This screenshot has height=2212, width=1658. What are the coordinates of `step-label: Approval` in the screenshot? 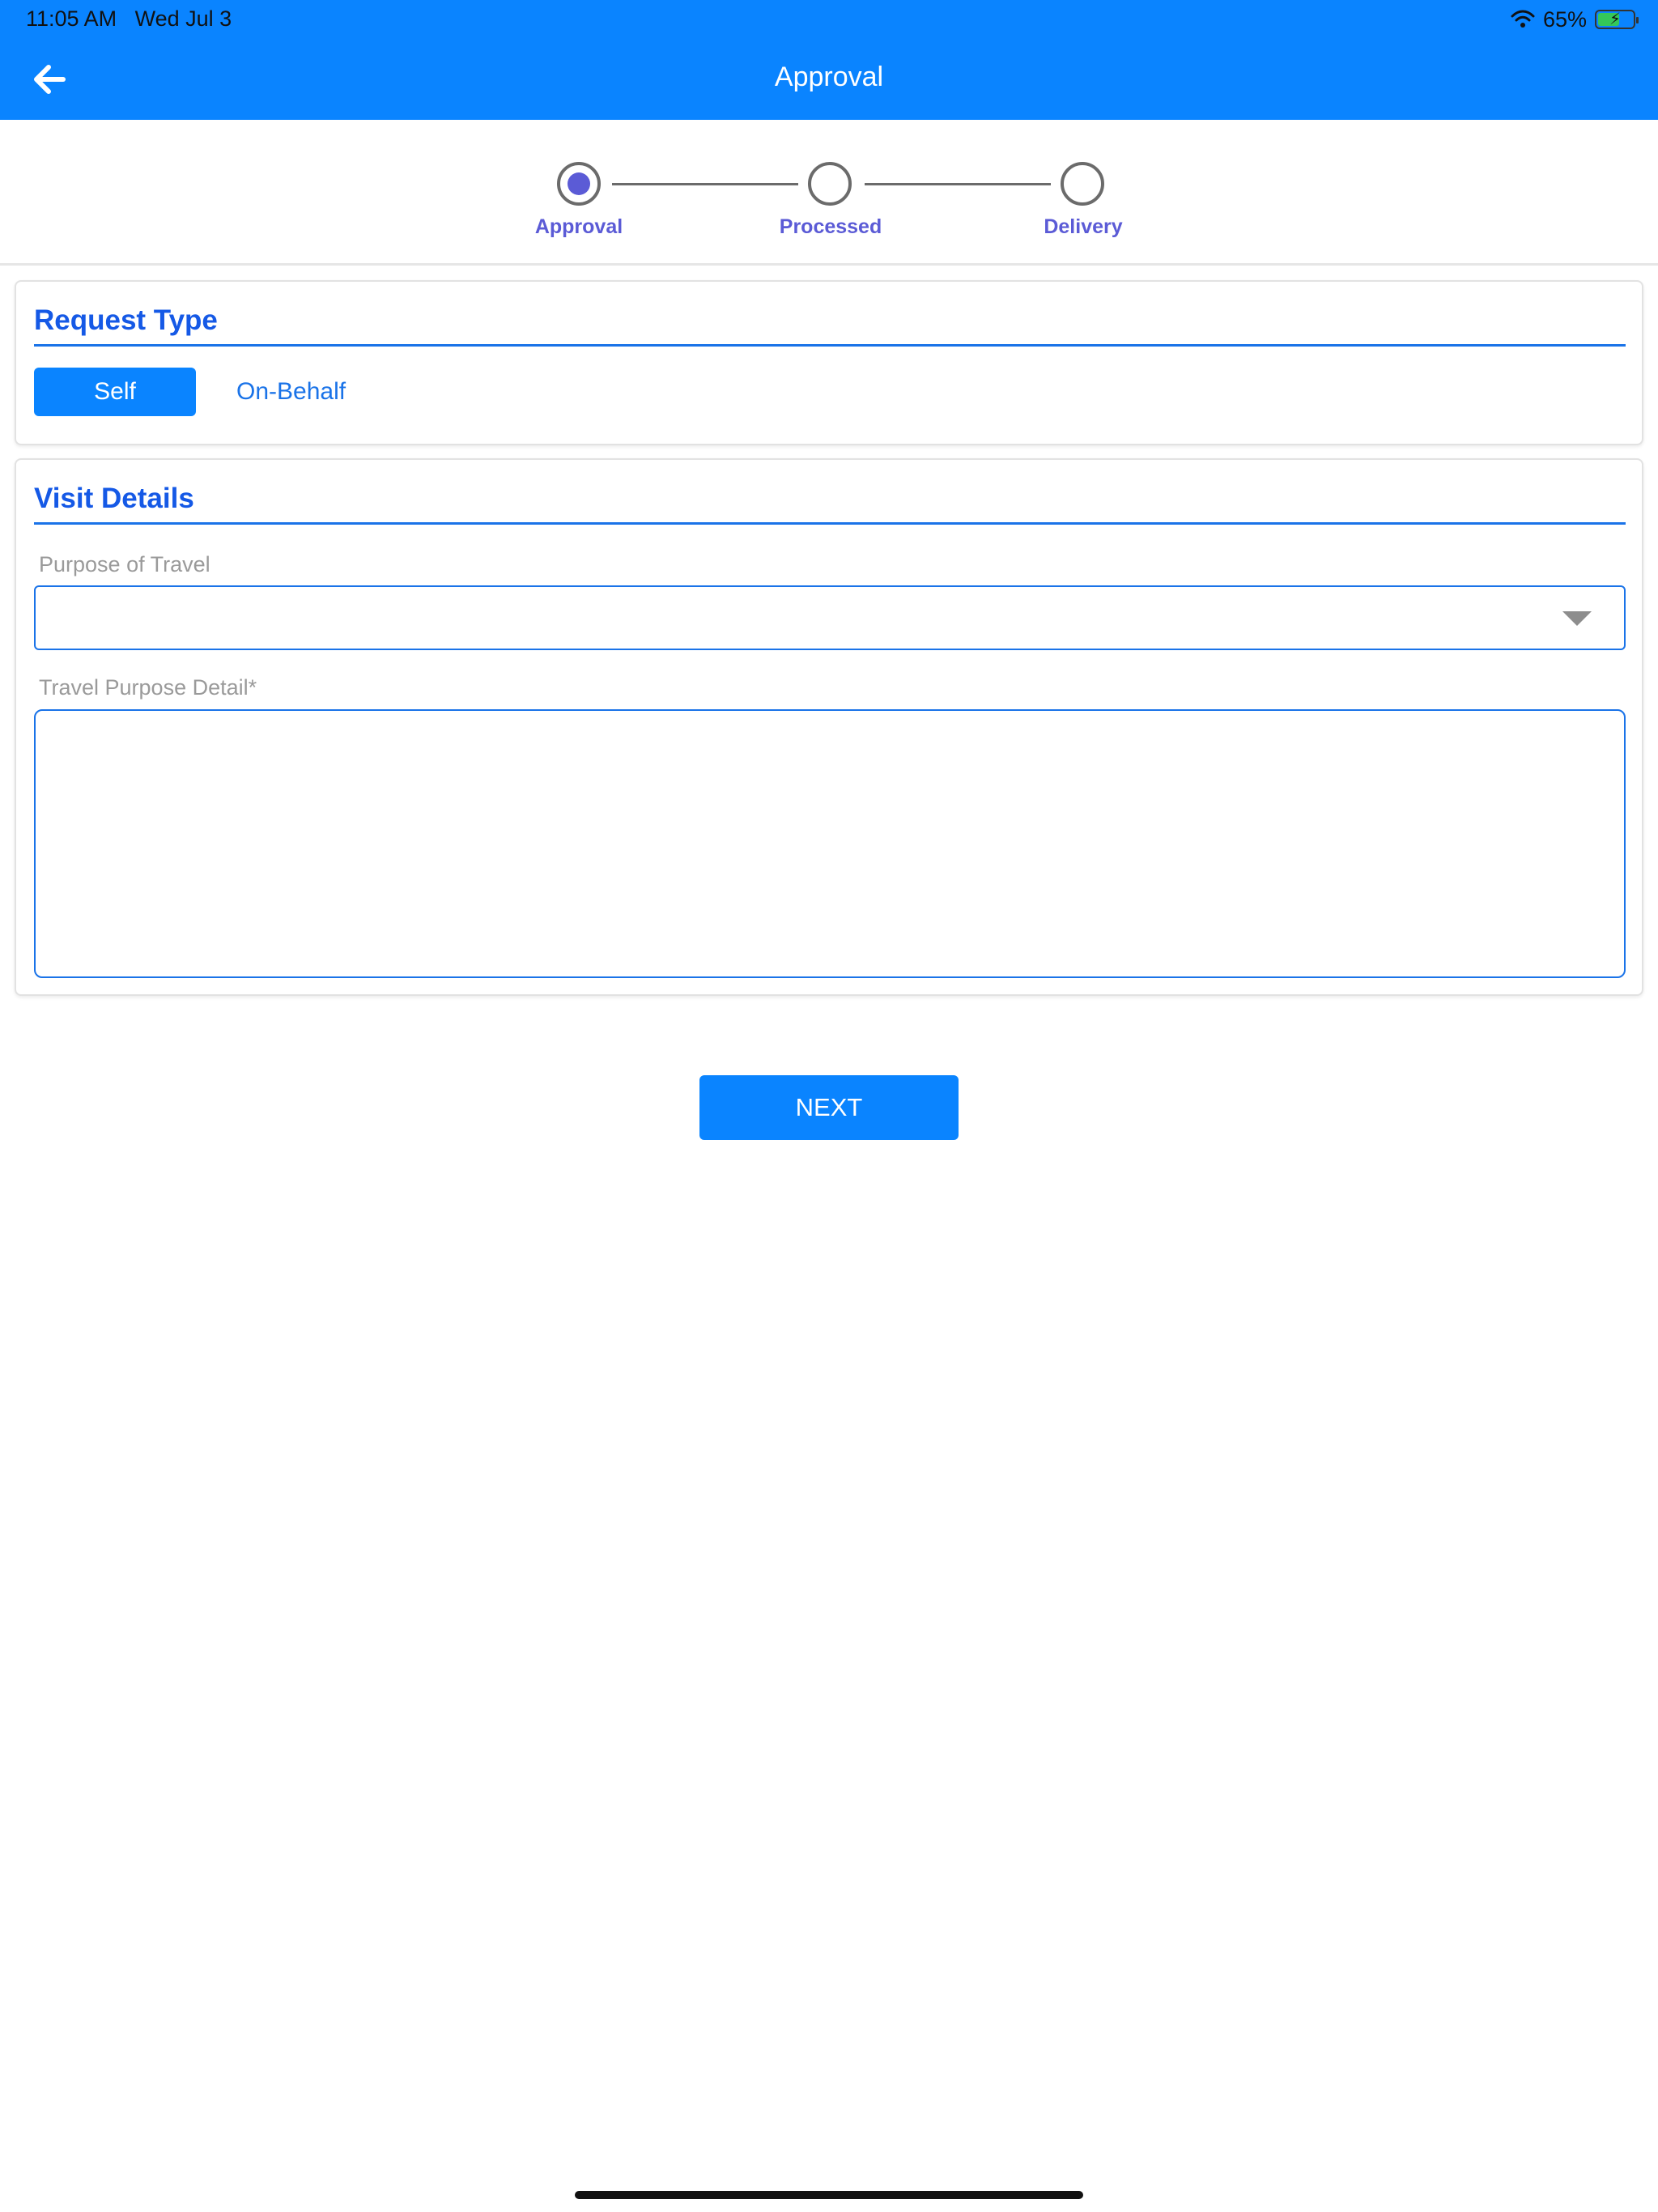 It's located at (578, 227).